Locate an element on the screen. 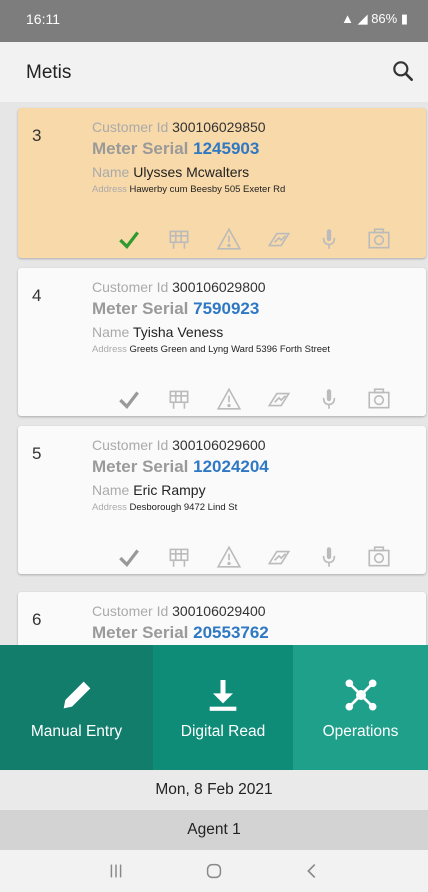 The width and height of the screenshot is (428, 892). customer-address: Hawerby cum Beesby 505 Exeter Rd is located at coordinates (207, 189).